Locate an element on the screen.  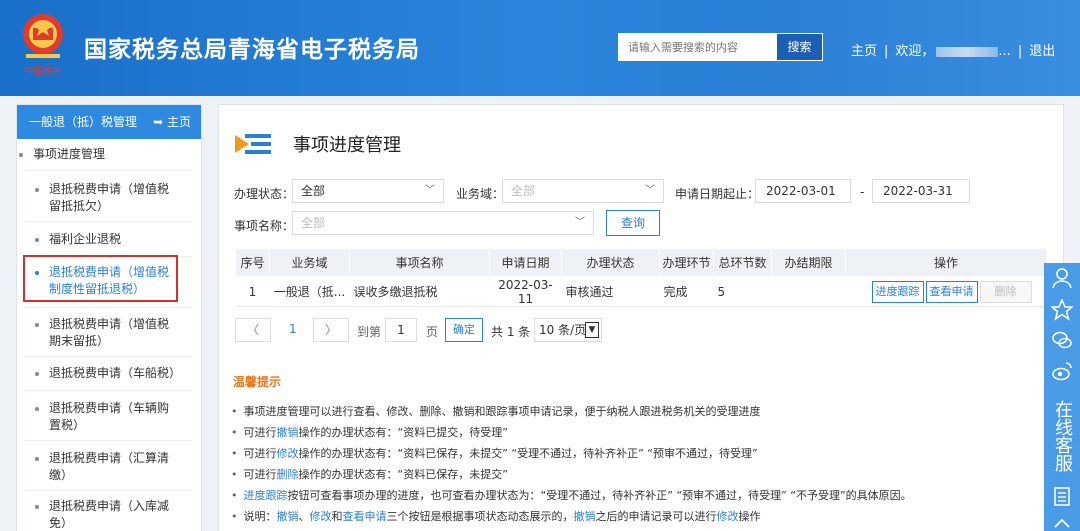
floating-service-bar: 在线客服 is located at coordinates (1062, 397).